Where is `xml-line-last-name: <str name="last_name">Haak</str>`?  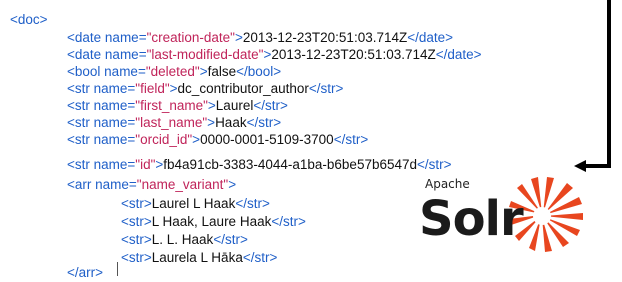 xml-line-last-name: <str name="last_name">Haak</str> is located at coordinates (174, 122).